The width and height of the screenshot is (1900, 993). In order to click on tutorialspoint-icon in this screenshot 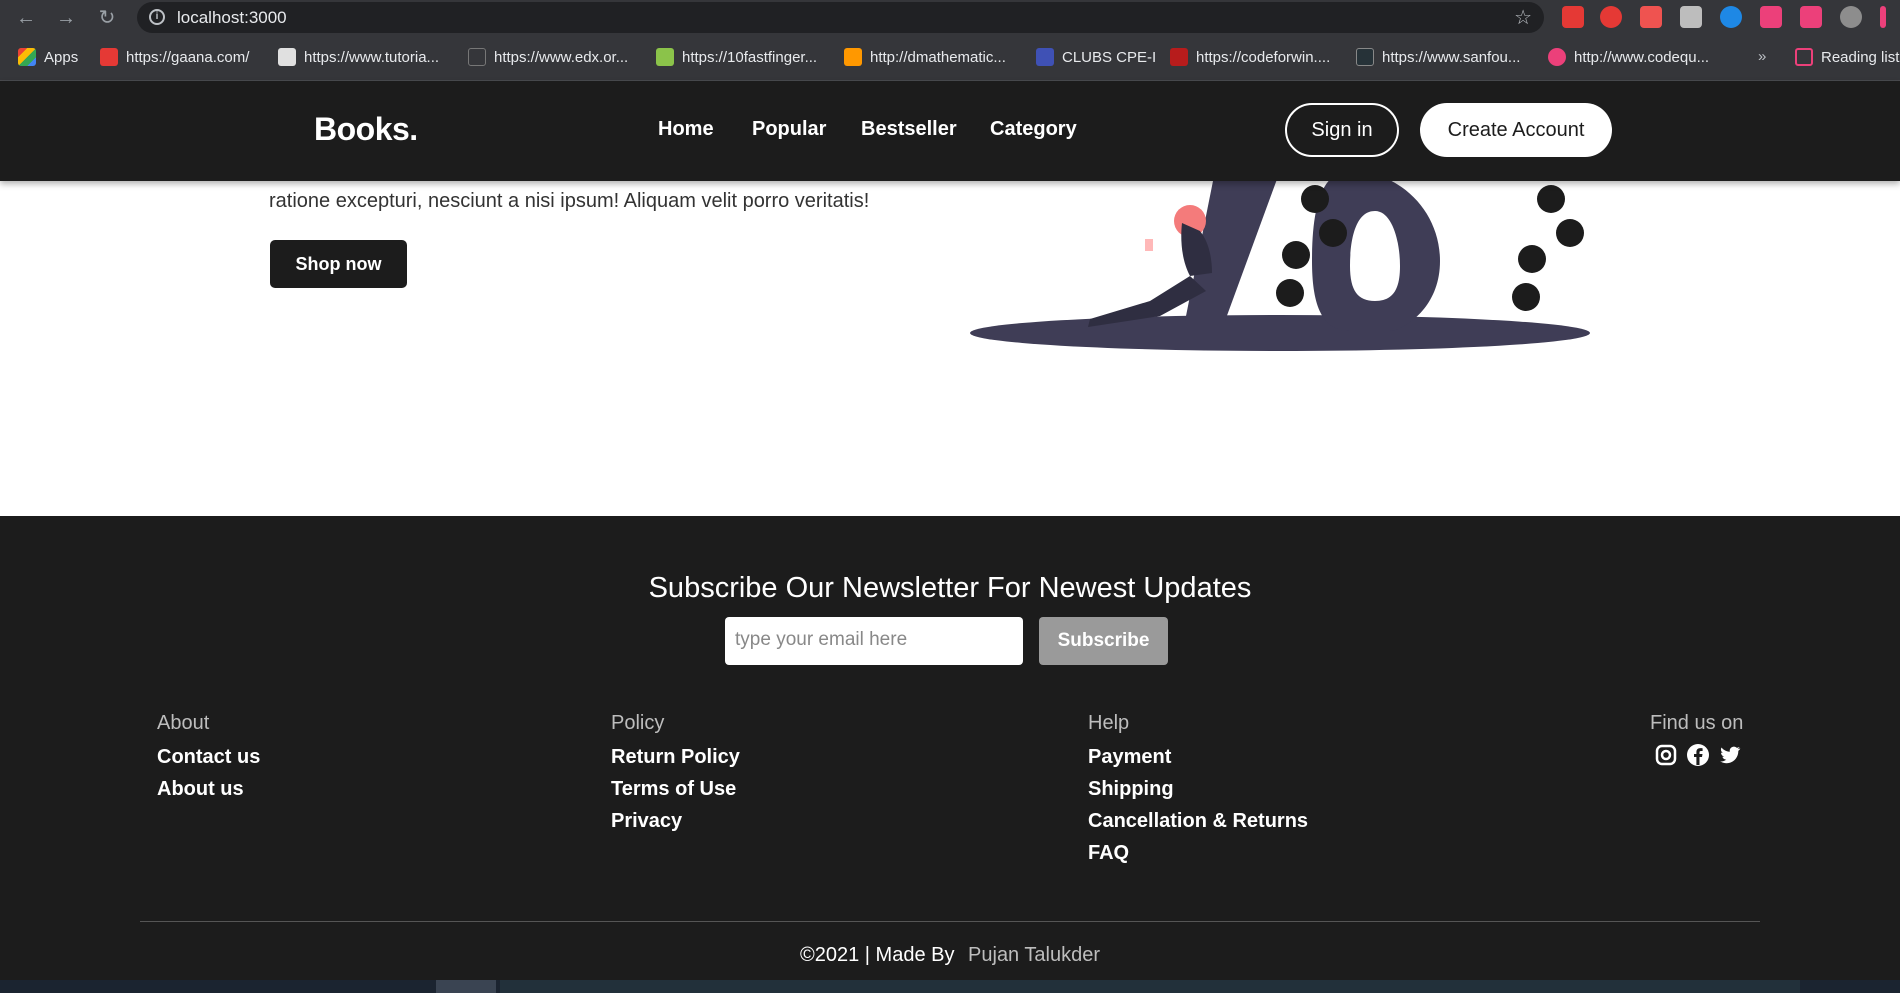, I will do `click(287, 57)`.